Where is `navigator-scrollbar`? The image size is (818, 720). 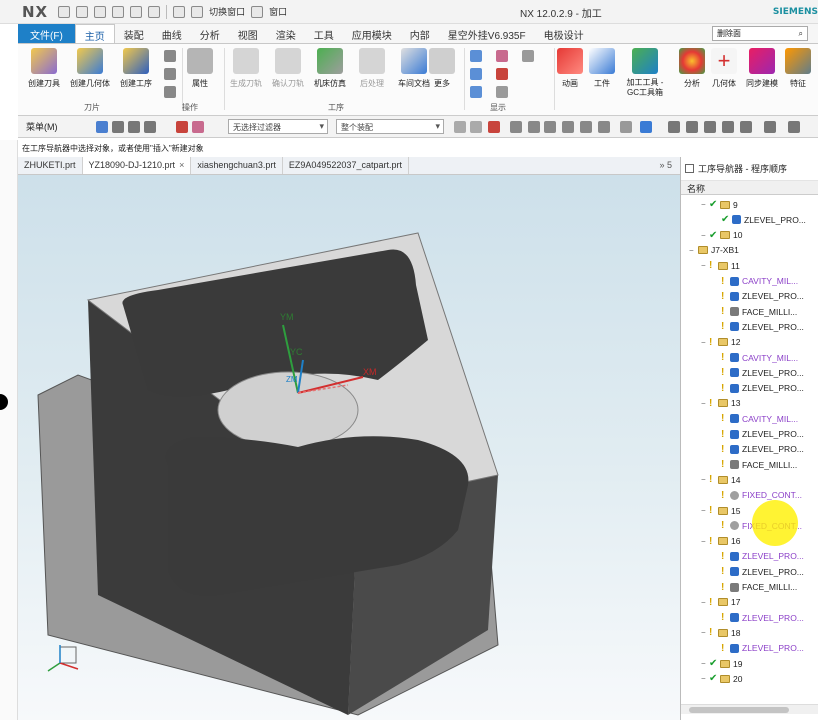 navigator-scrollbar is located at coordinates (749, 709).